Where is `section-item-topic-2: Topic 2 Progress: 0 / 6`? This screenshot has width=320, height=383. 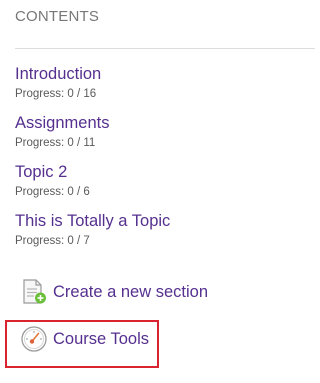
section-item-topic-2: Topic 2 Progress: 0 / 6 is located at coordinates (162, 185).